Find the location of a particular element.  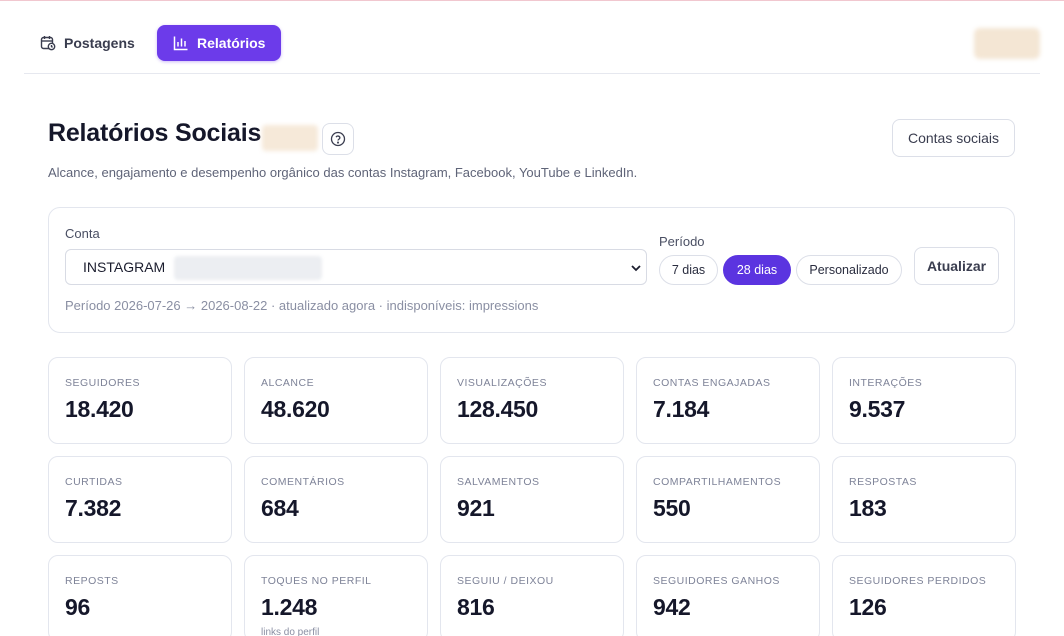

metric-label: VISUALIZAÇÕES is located at coordinates (502, 383).